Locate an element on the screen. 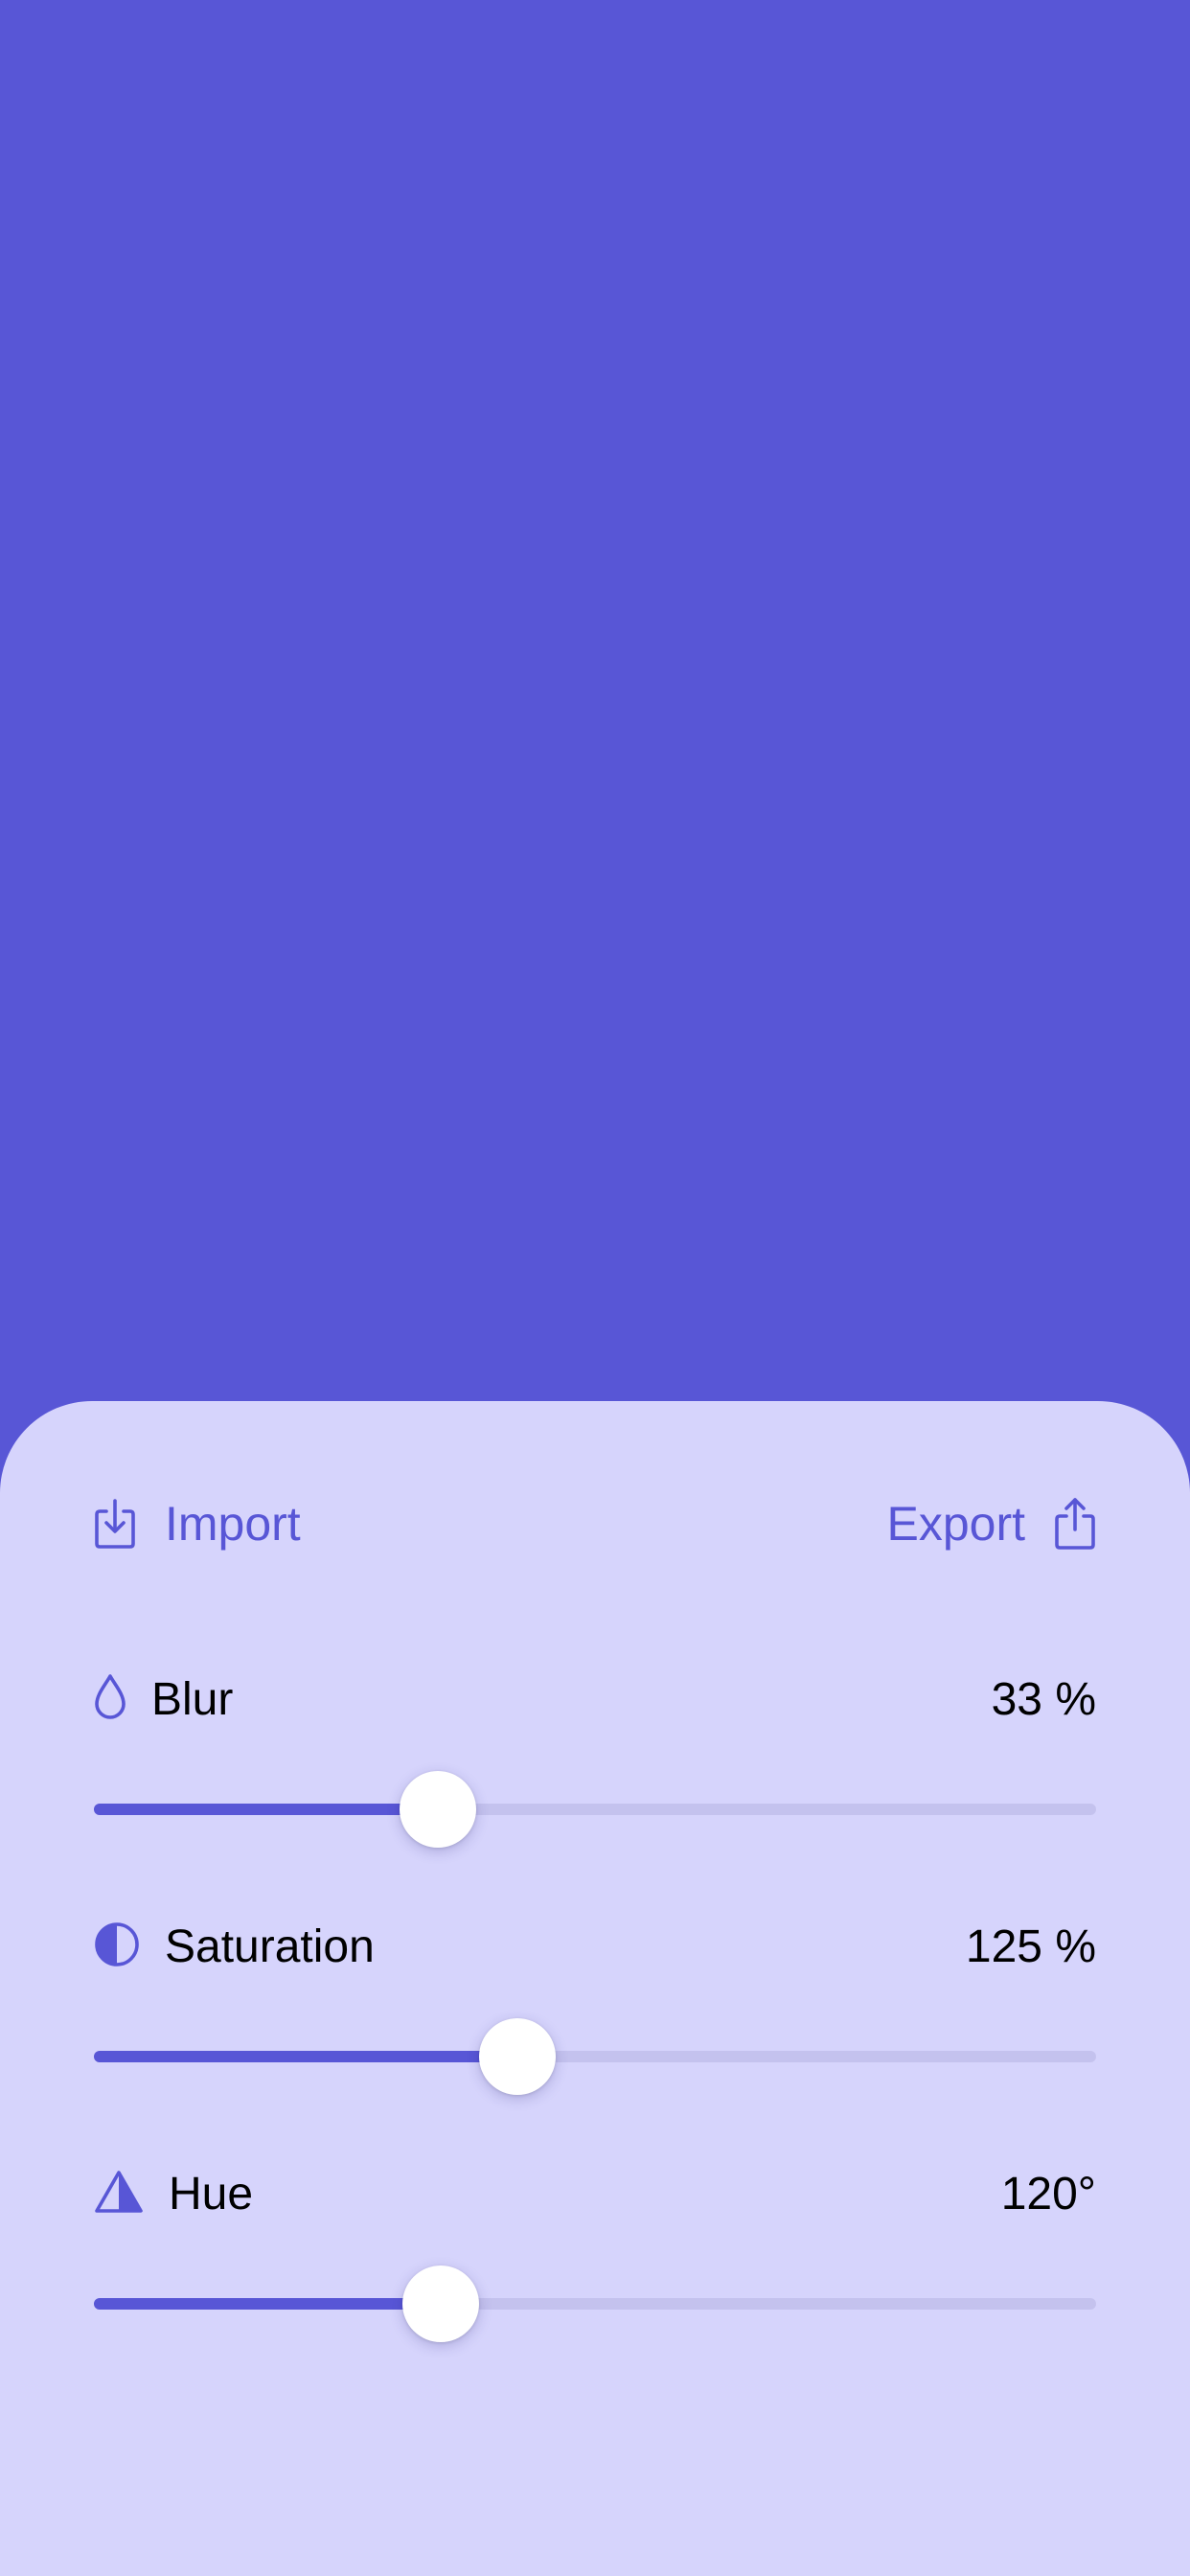 This screenshot has width=1190, height=2576. blur-slider is located at coordinates (595, 1809).